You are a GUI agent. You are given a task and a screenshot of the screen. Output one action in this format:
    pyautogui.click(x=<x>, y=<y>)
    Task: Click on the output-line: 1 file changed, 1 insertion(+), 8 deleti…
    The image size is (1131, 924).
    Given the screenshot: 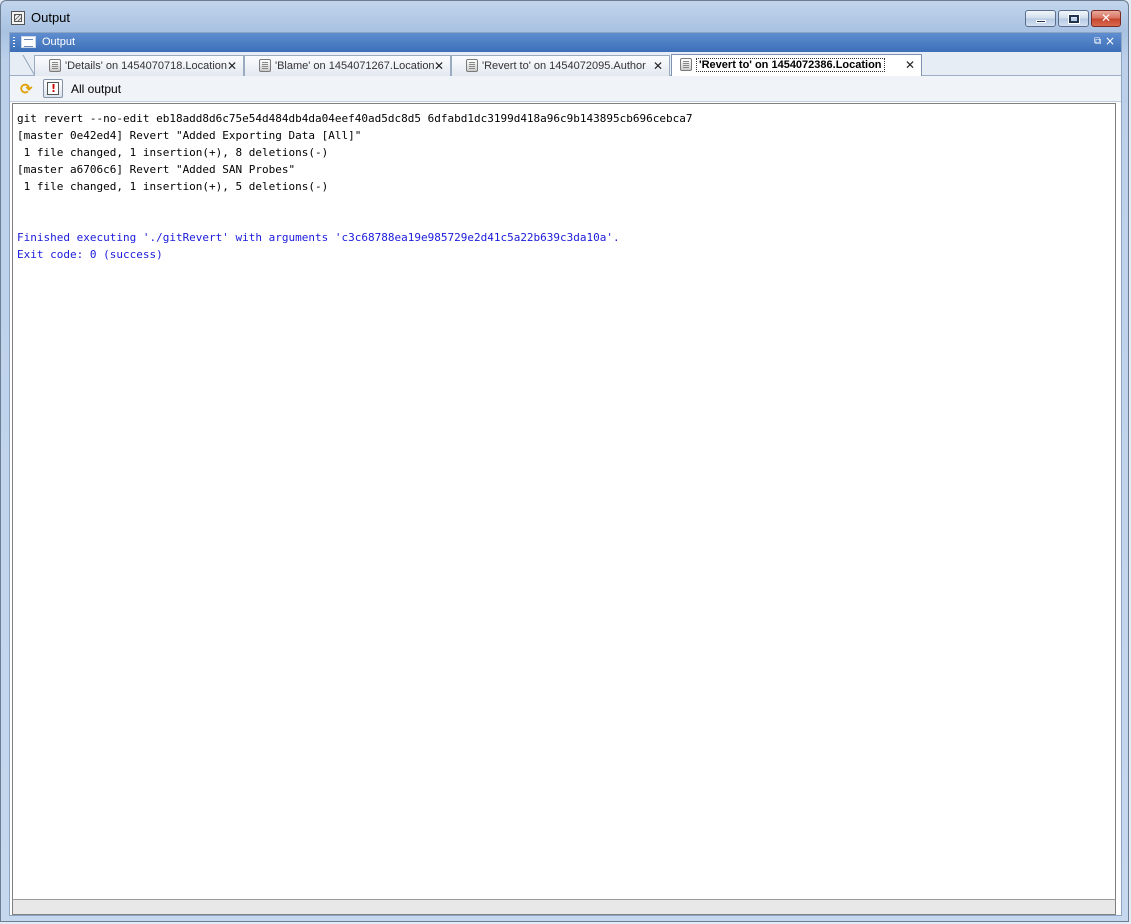 What is the action you would take?
    pyautogui.click(x=173, y=152)
    